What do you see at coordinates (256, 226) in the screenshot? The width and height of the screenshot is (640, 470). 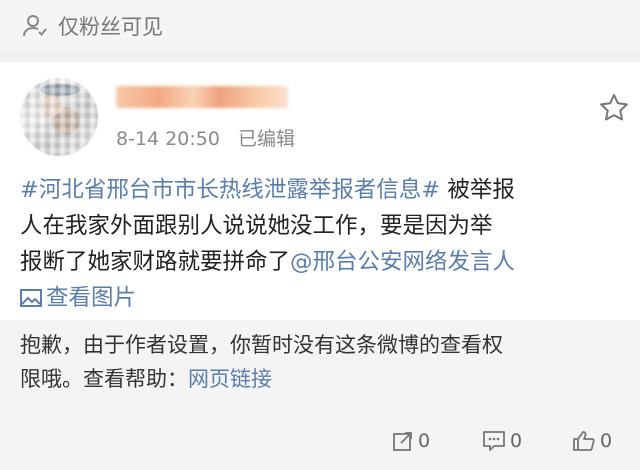 I see `post-text-2: 人在我家外面跟别人说说她没工作，要是因为举` at bounding box center [256, 226].